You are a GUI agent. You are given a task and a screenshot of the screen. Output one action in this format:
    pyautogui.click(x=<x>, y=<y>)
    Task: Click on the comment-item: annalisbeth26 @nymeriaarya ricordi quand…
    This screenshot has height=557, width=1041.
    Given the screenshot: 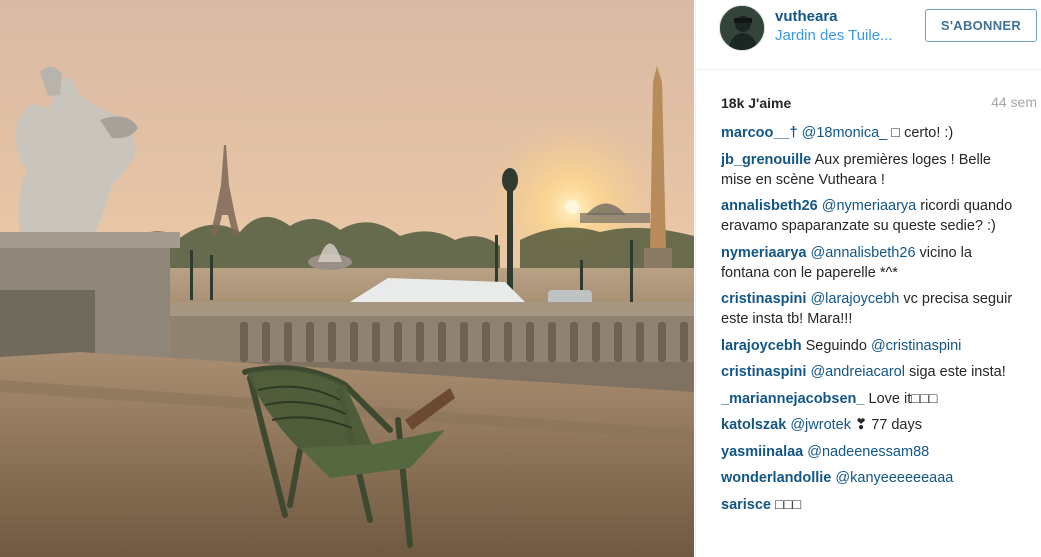 What is the action you would take?
    pyautogui.click(x=871, y=216)
    